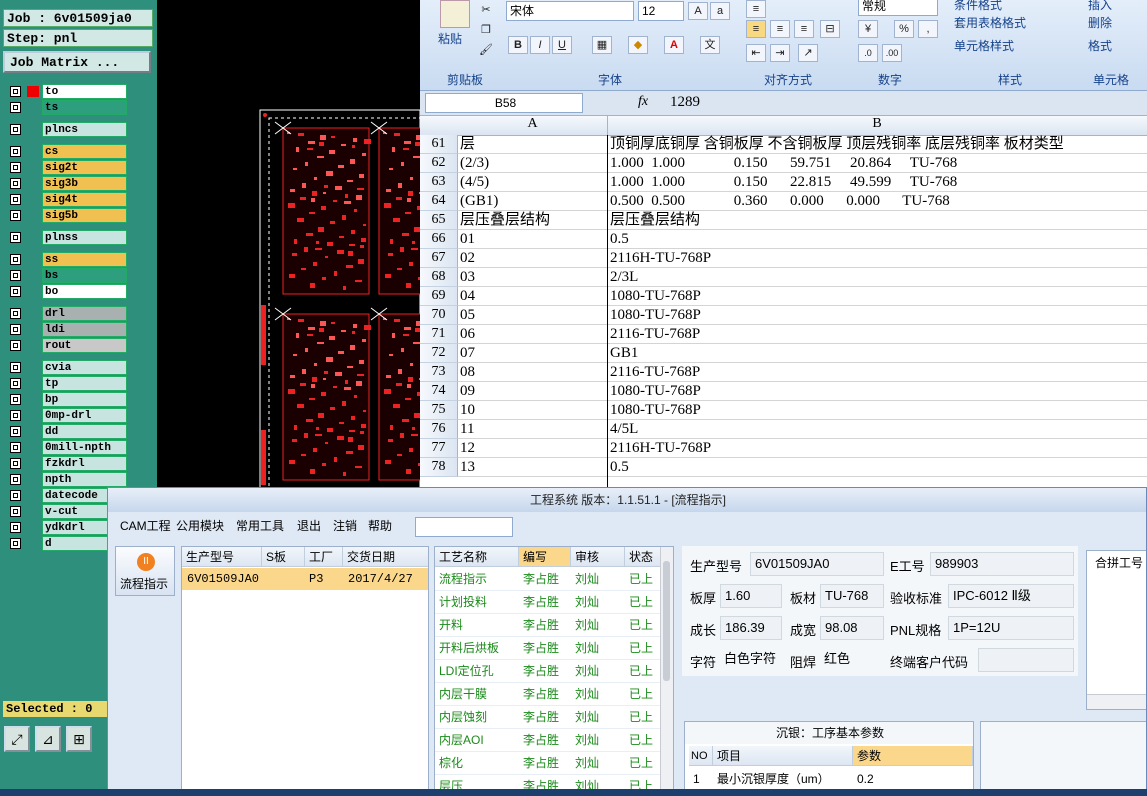 This screenshot has height=796, width=1147. Describe the element at coordinates (84, 167) in the screenshot. I see `layer-name: sig2t` at that location.